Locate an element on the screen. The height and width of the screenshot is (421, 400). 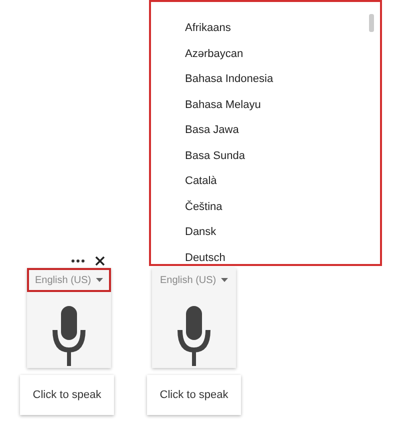
language-option: Basa Jawa is located at coordinates (282, 131).